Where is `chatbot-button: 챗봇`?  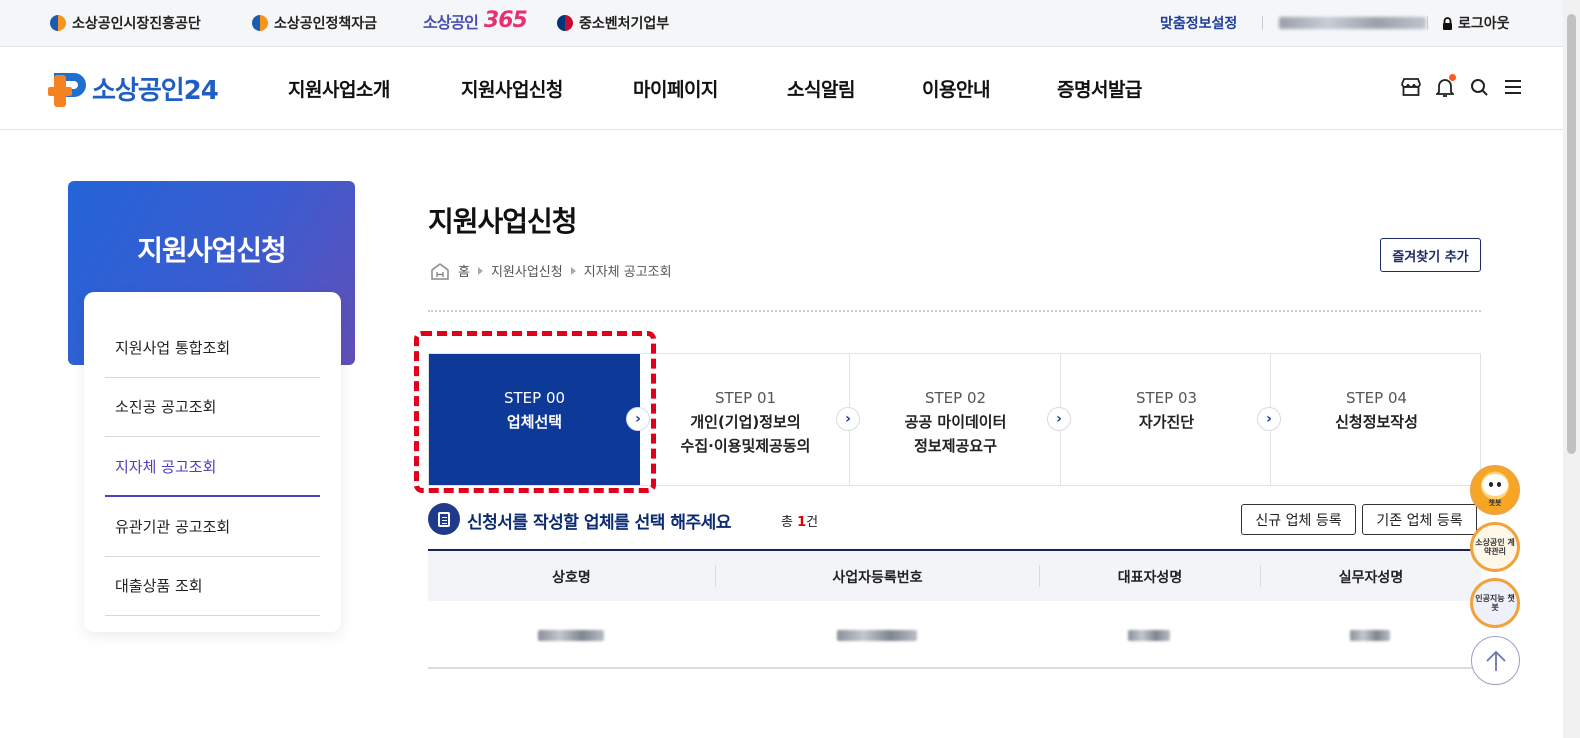 chatbot-button: 챗봇 is located at coordinates (1495, 490).